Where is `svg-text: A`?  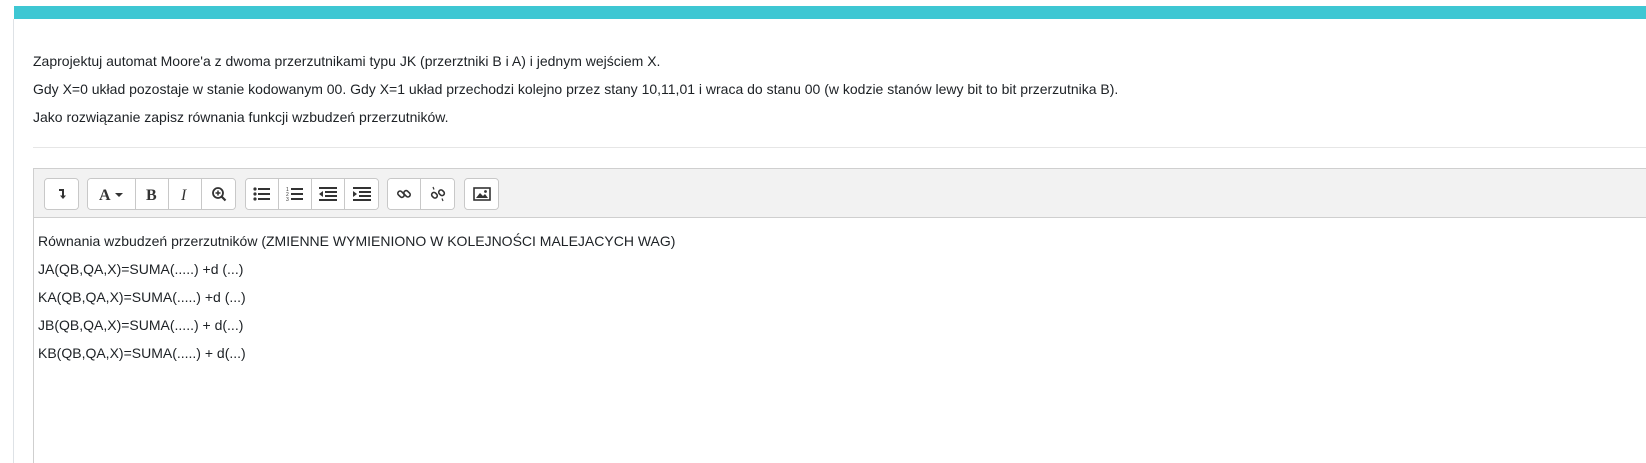
svg-text: A is located at coordinates (105, 194).